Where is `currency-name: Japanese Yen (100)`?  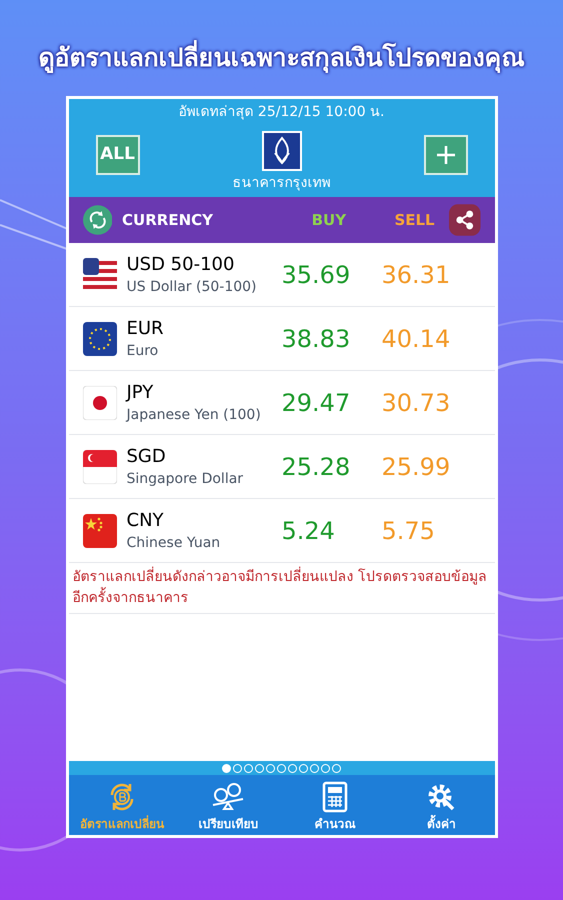 currency-name: Japanese Yen (100) is located at coordinates (194, 415).